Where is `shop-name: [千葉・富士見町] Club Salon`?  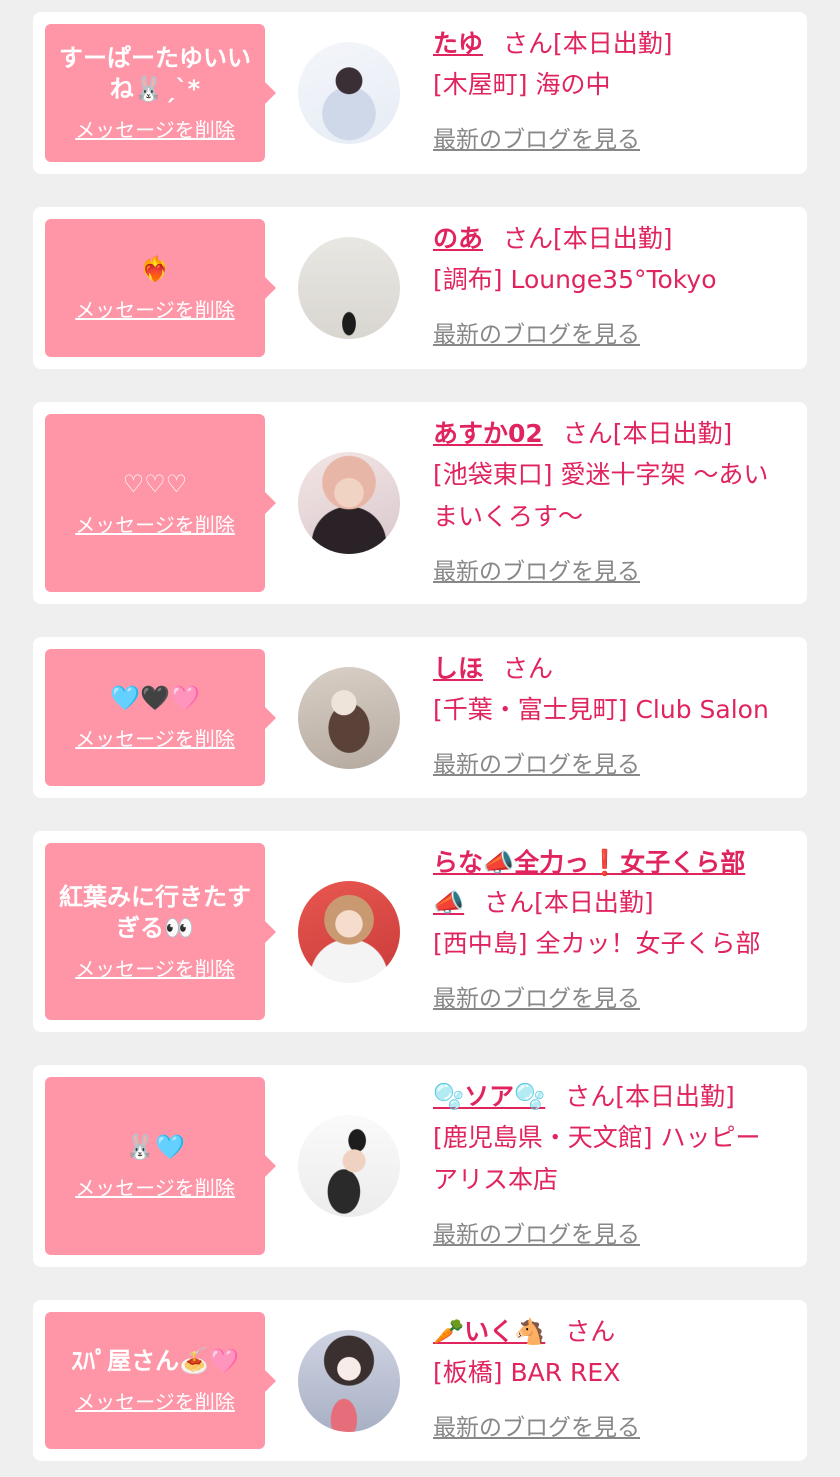 shop-name: [千葉・富士見町] Club Salon is located at coordinates (601, 709).